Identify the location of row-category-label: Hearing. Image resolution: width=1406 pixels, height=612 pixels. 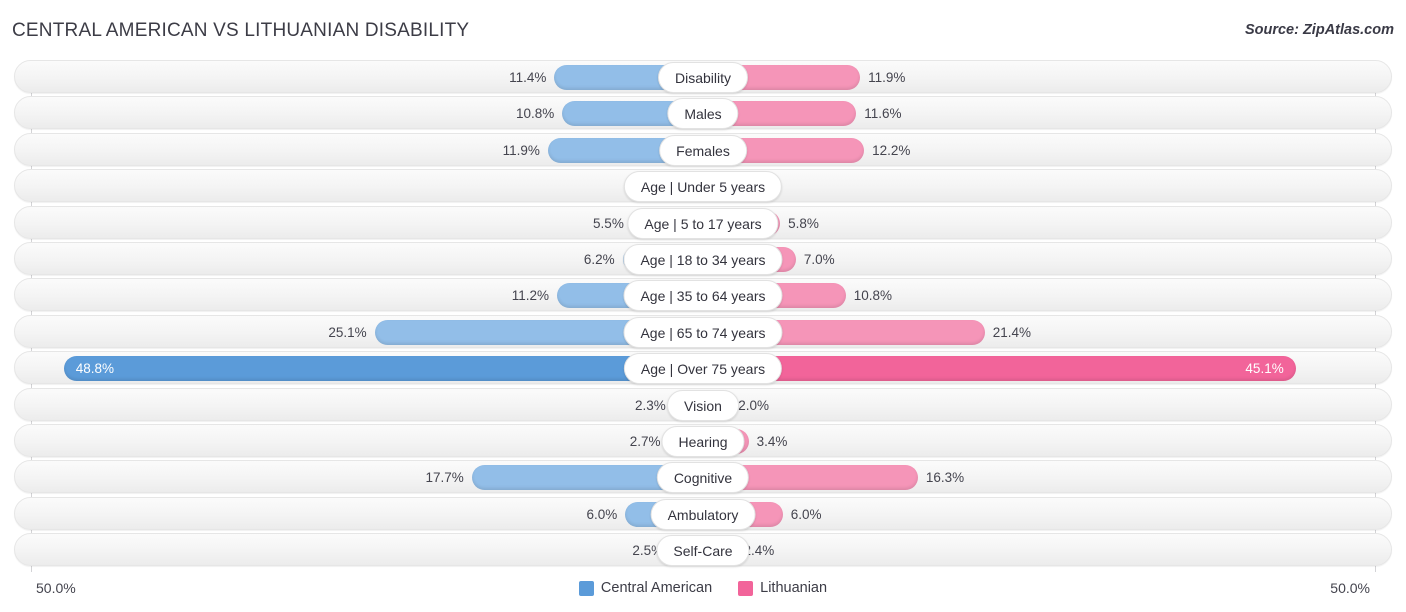
(703, 441).